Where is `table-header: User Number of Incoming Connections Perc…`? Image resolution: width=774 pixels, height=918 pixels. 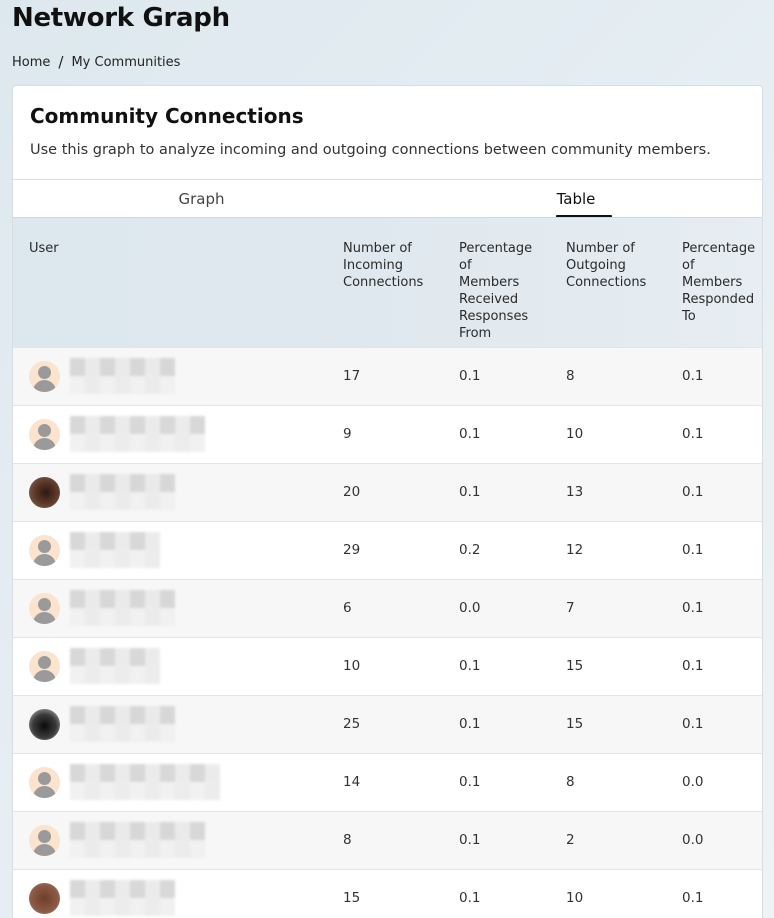 table-header: User Number of Incoming Connections Perc… is located at coordinates (387, 282).